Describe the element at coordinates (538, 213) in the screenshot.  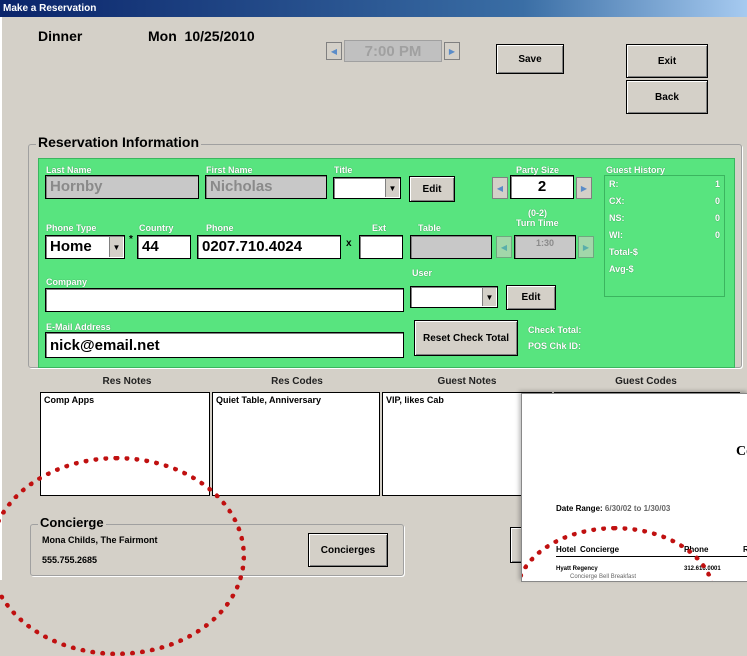
I see `party-size-range: (0-2)` at that location.